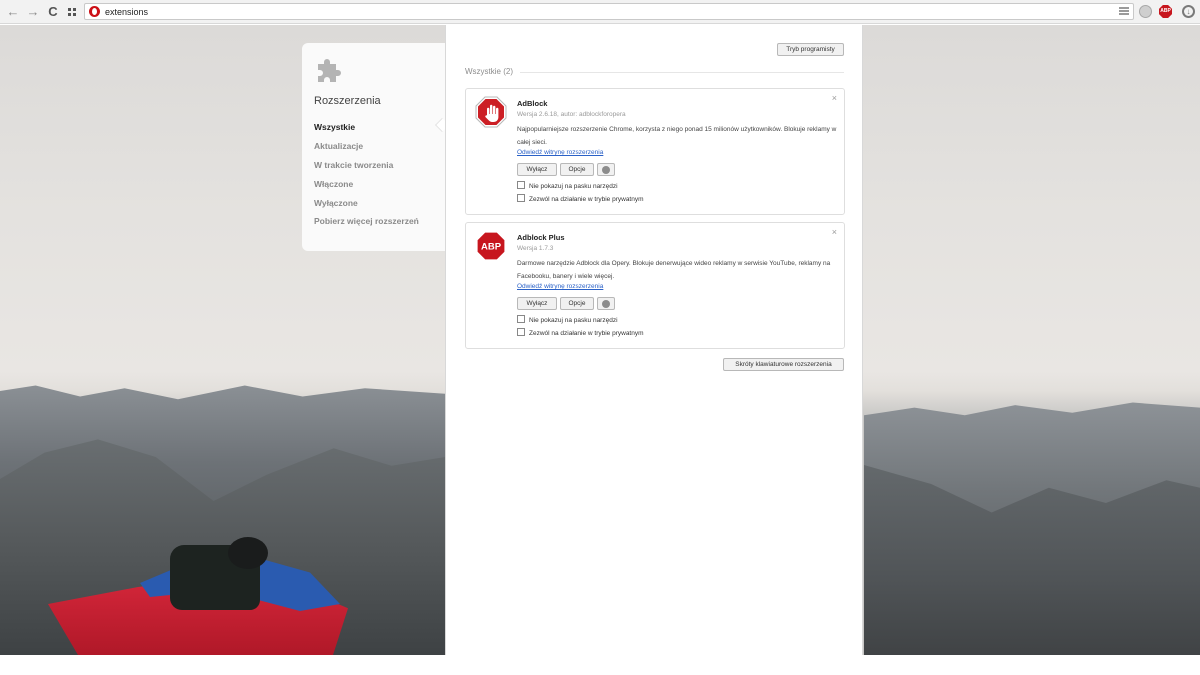 This screenshot has height=675, width=1200. Describe the element at coordinates (366, 221) in the screenshot. I see `sidebar-item-get-more: Pobierz więcej rozszerzeń` at that location.